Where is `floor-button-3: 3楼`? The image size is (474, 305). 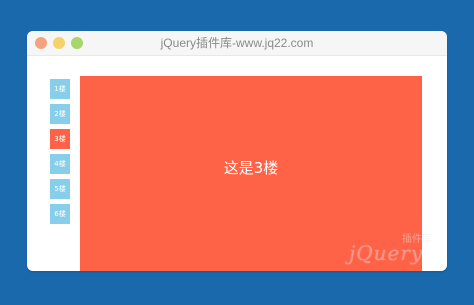
floor-button-3: 3楼 is located at coordinates (60, 139).